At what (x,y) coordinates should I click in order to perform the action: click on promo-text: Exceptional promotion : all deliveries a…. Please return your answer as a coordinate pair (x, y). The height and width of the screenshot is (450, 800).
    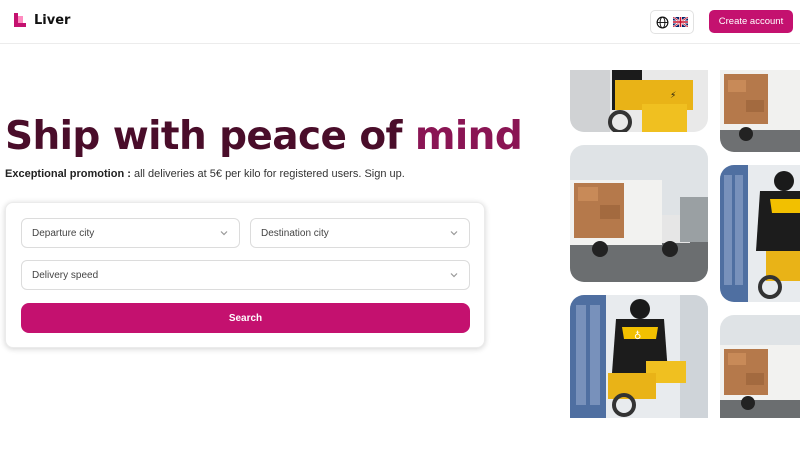
    Looking at the image, I should click on (205, 174).